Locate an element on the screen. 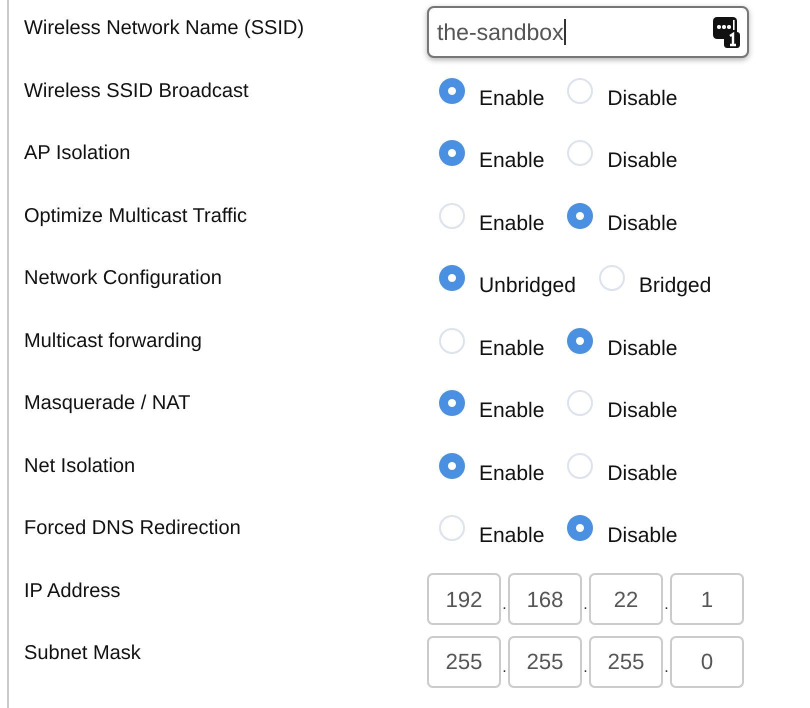 This screenshot has width=810, height=708. octet-input-field: 192 is located at coordinates (464, 599).